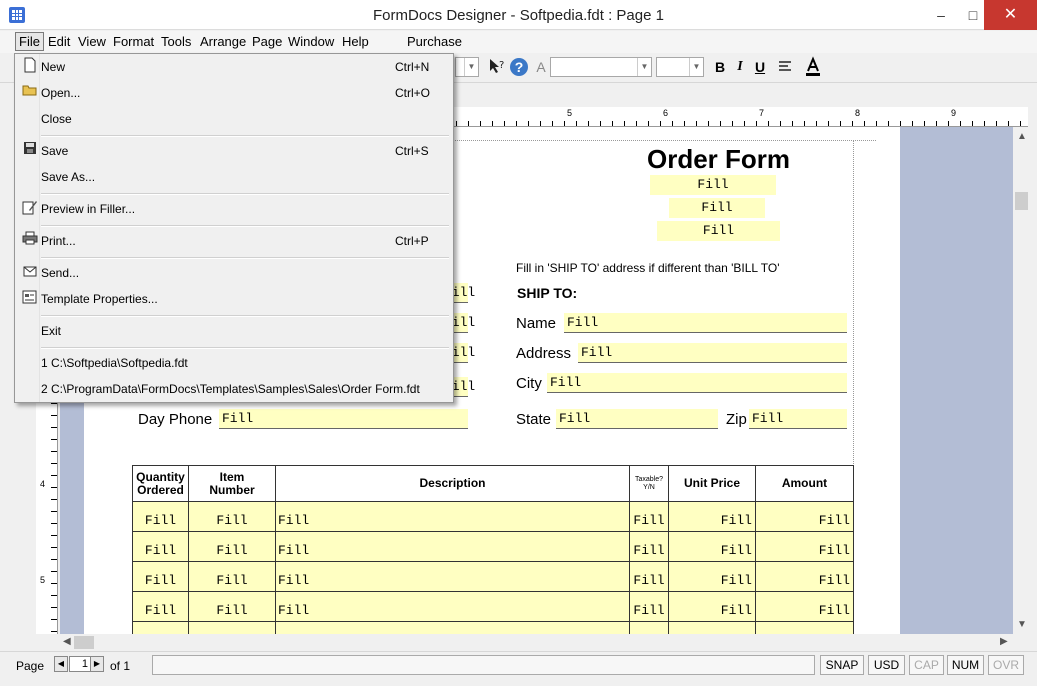 This screenshot has width=1037, height=686. What do you see at coordinates (1022, 136) in the screenshot?
I see `scroll-up-icon: ▲` at bounding box center [1022, 136].